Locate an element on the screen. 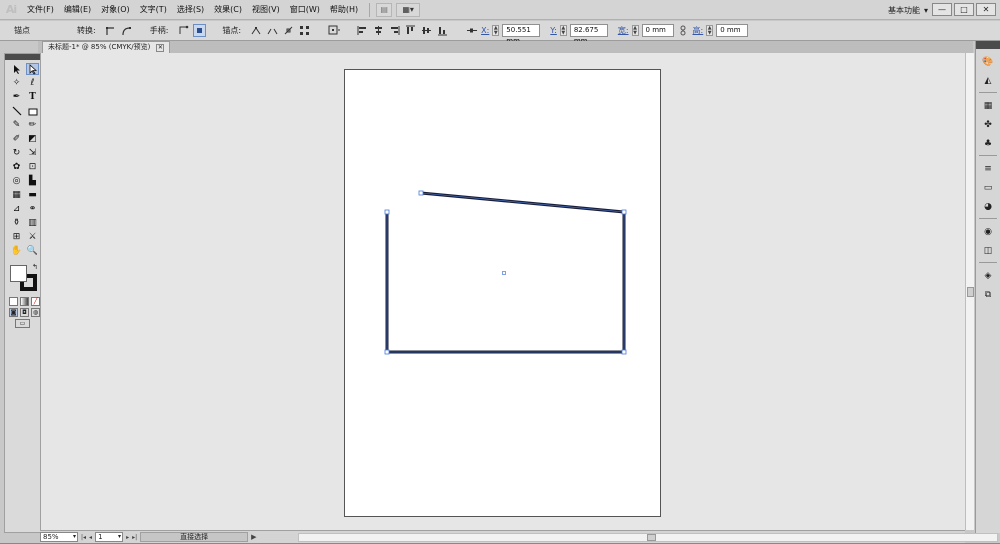 This screenshot has height=544, width=1000. scale-tool-icon: ⇲ is located at coordinates (32, 153).